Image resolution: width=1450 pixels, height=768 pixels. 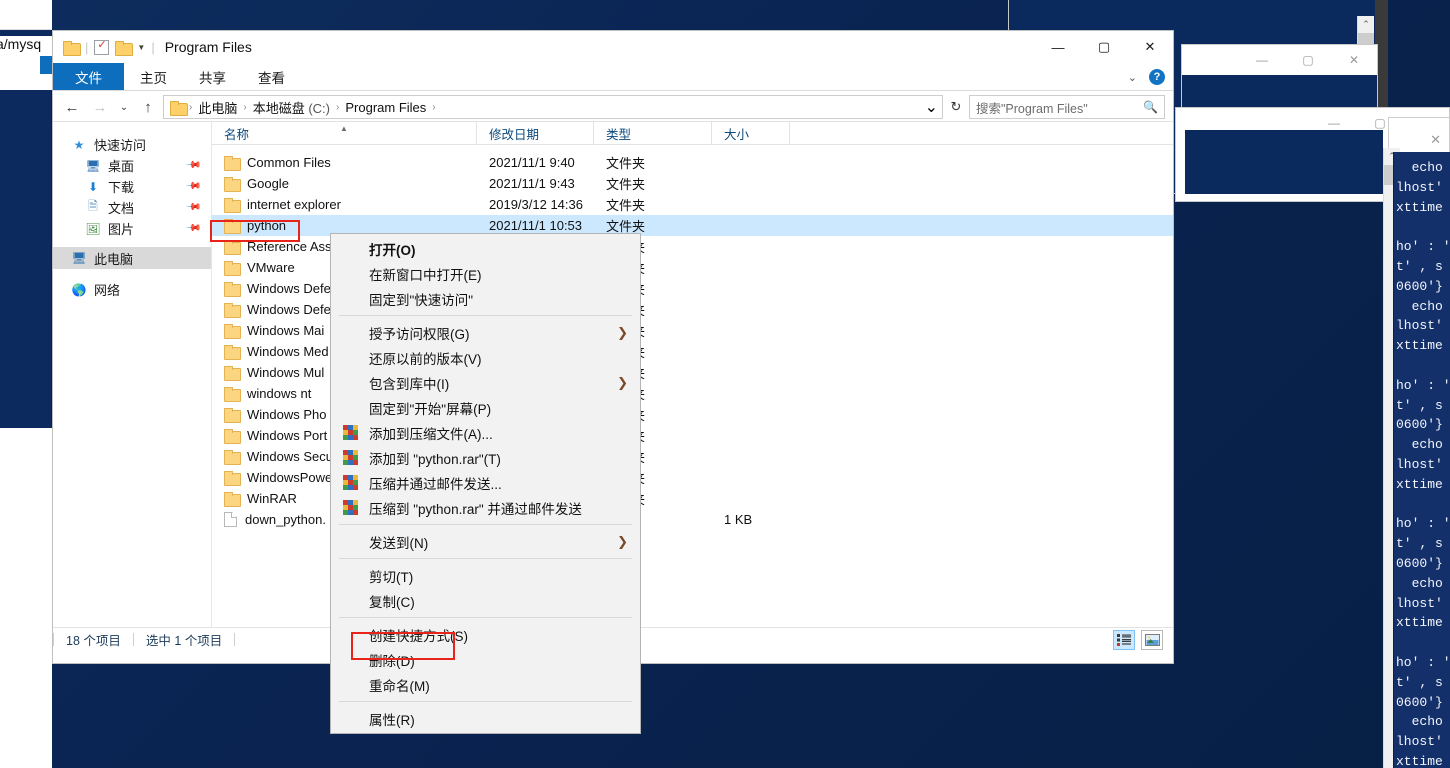 What do you see at coordinates (132, 186) in the screenshot?
I see `sidebar-item-downloads: ⬇ 下载 📌` at bounding box center [132, 186].